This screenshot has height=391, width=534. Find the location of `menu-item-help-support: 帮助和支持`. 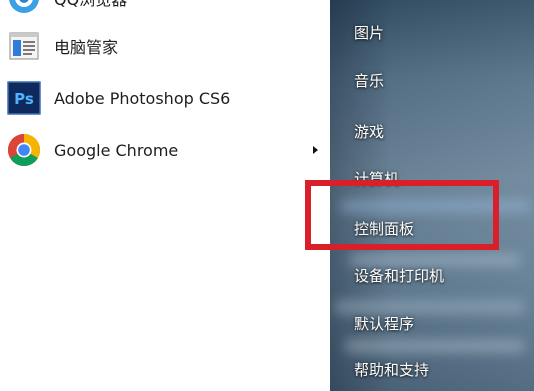

menu-item-help-support: 帮助和支持 is located at coordinates (391, 369).